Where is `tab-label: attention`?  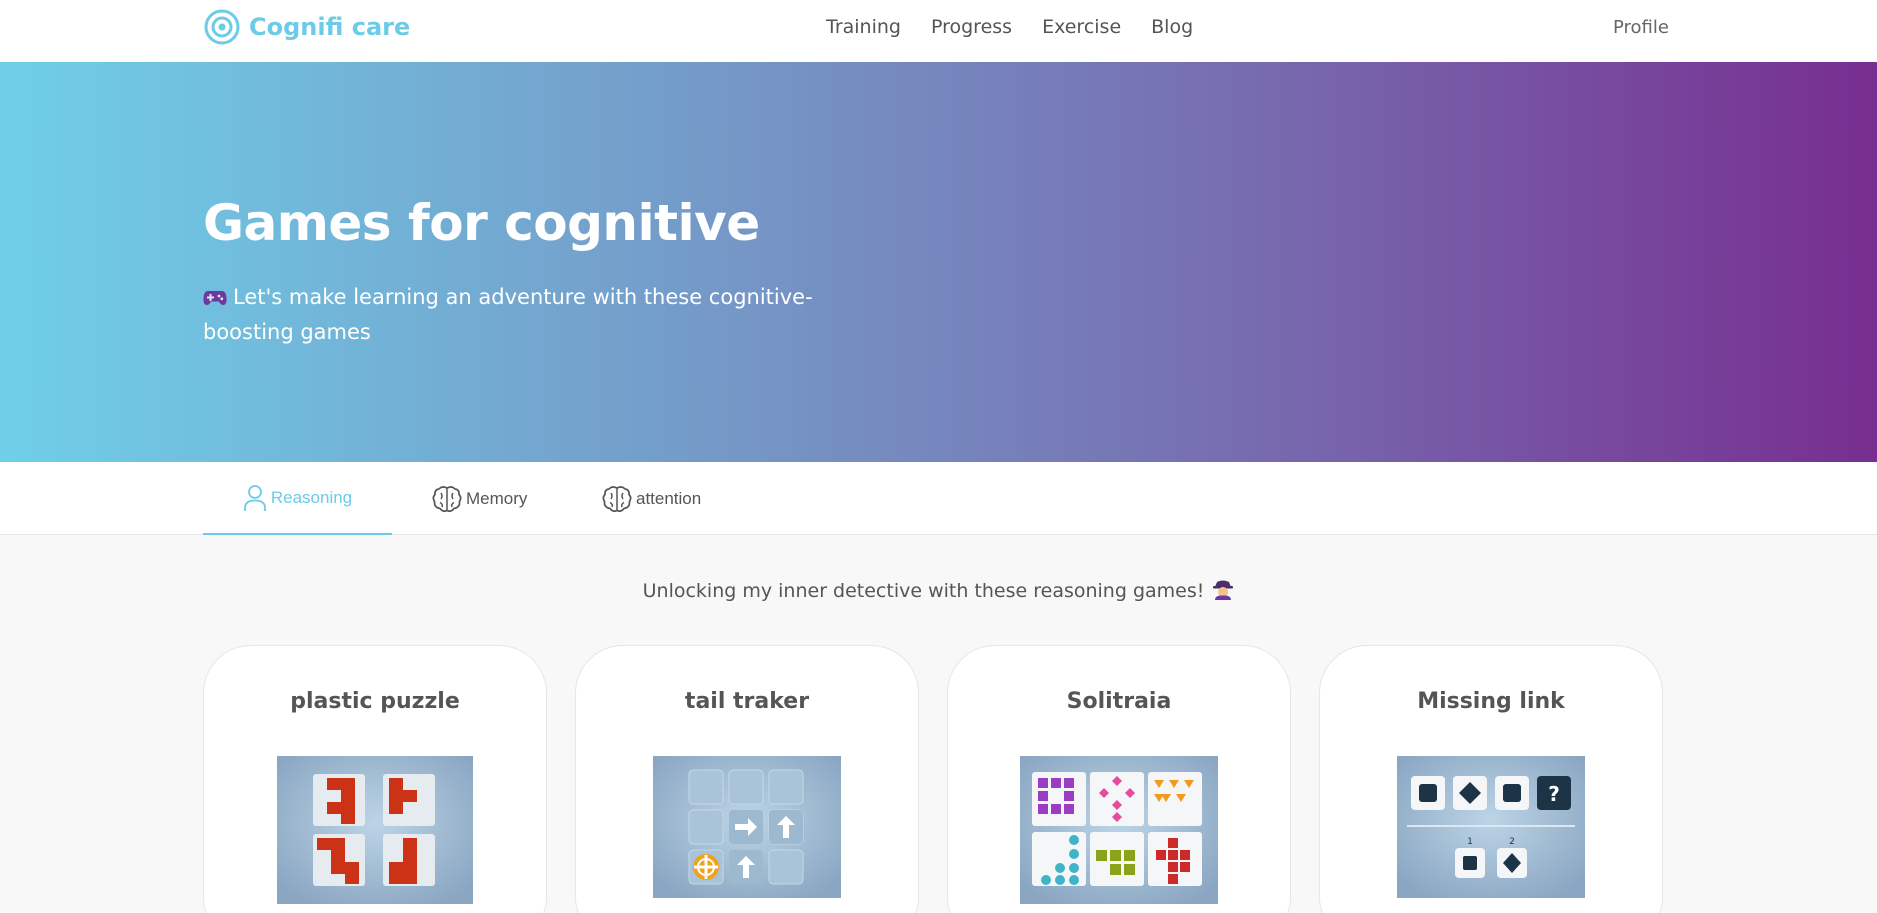 tab-label: attention is located at coordinates (669, 498).